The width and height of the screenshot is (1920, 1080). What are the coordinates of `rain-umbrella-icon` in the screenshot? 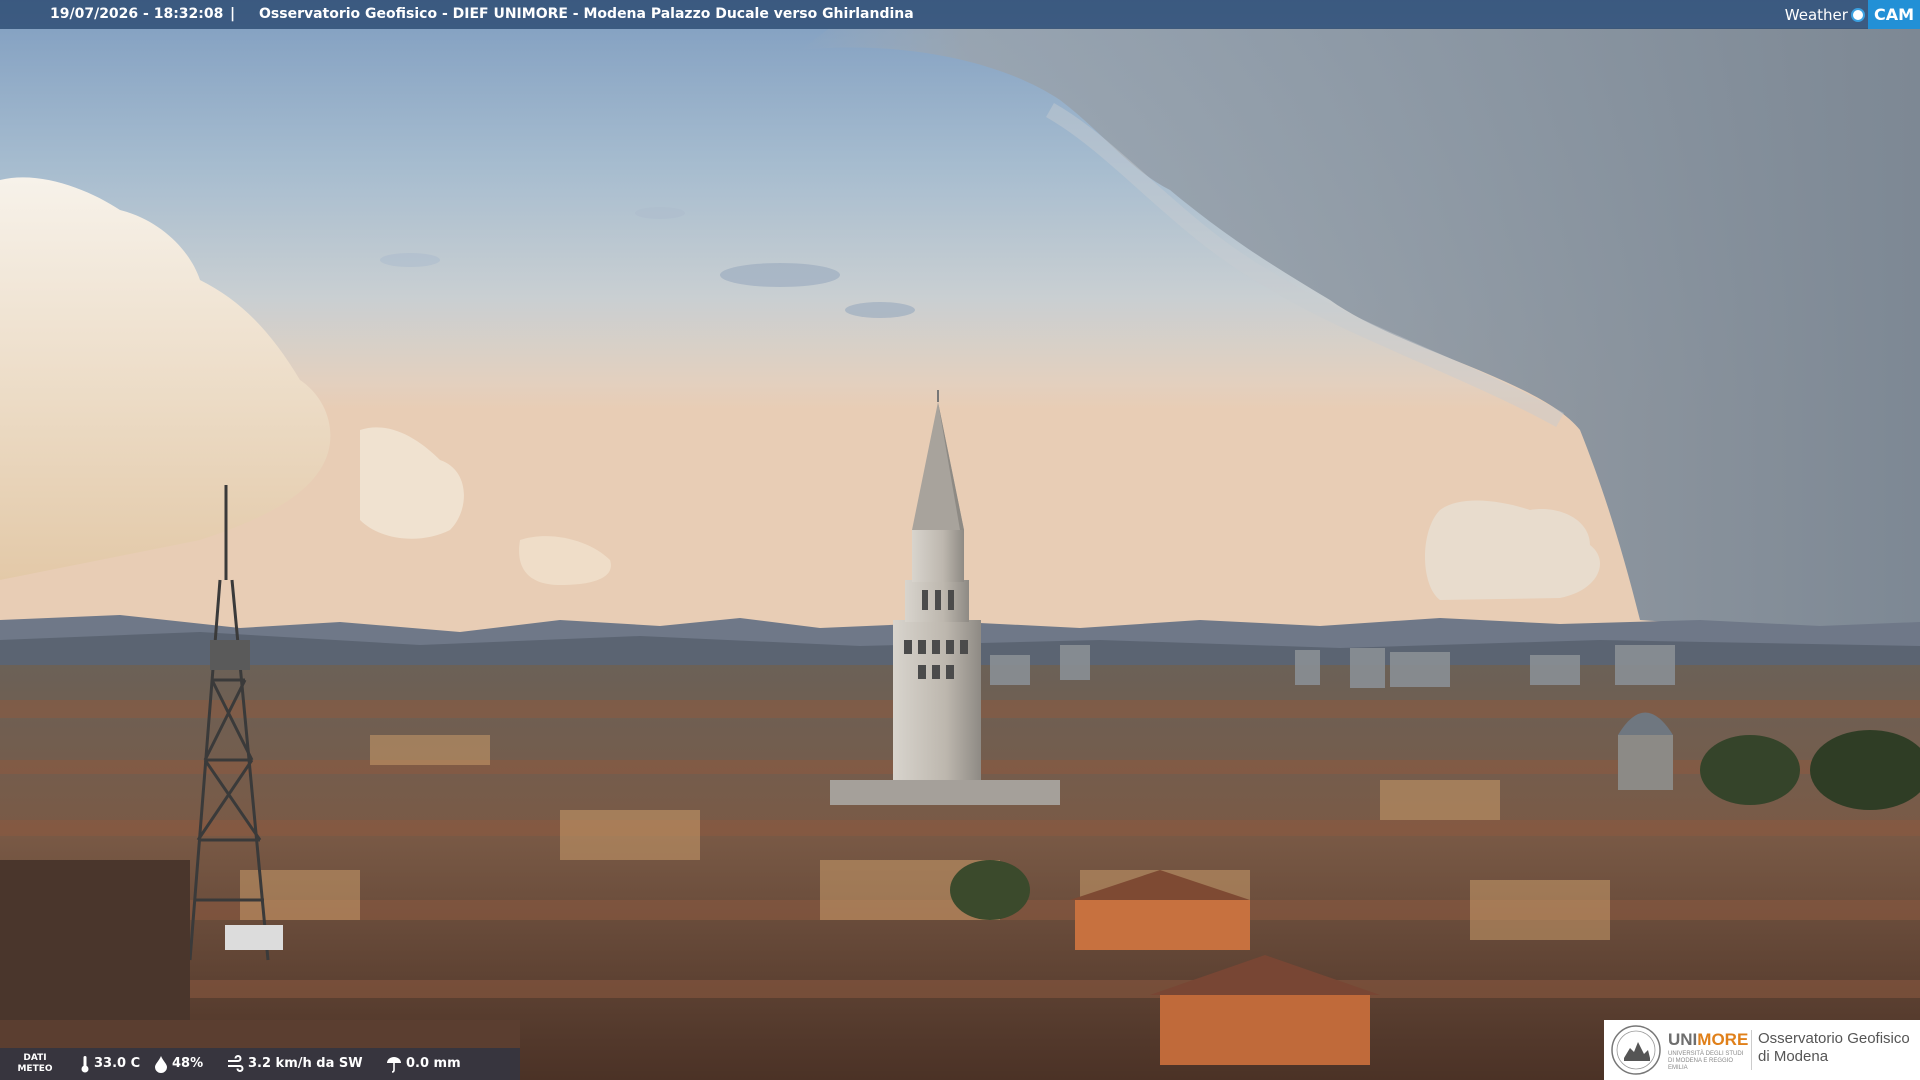 It's located at (394, 1065).